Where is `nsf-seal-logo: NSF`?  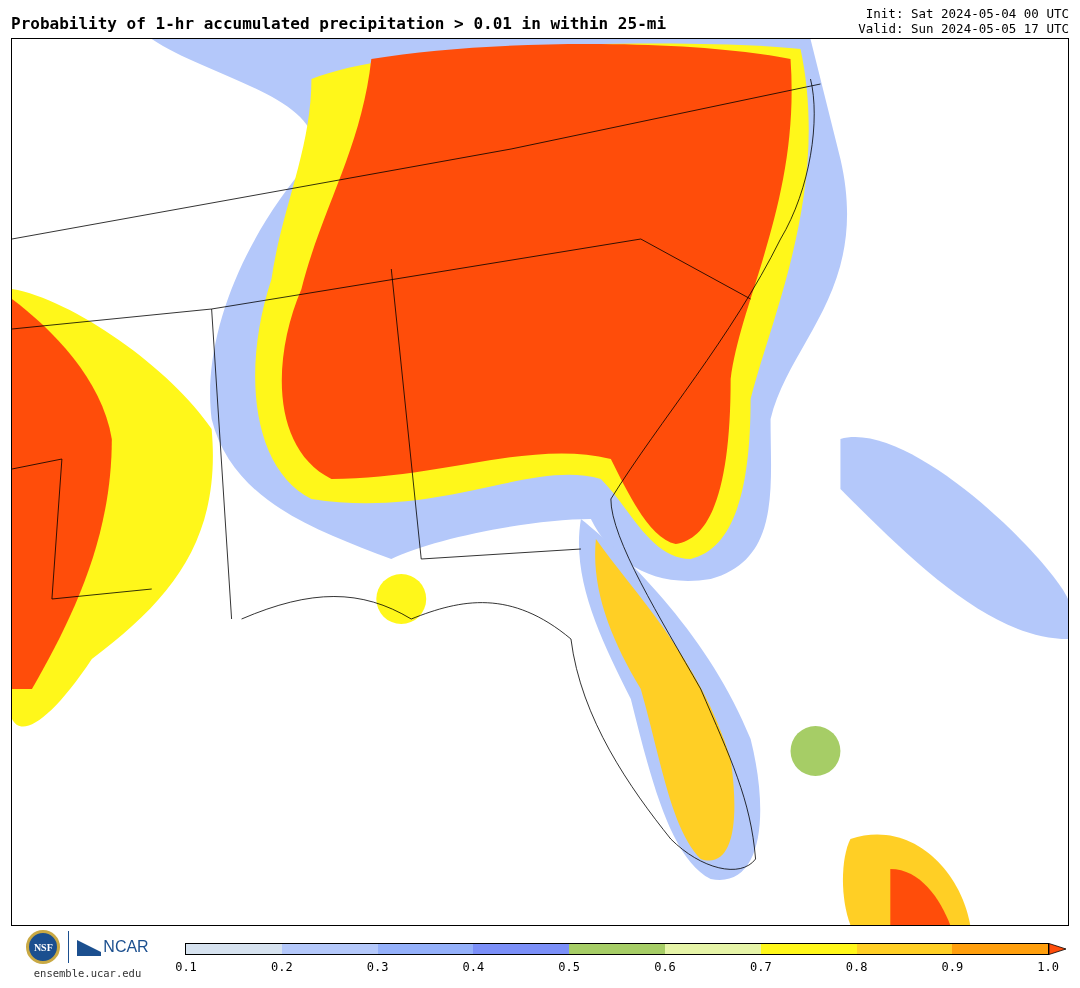
nsf-seal-logo: NSF is located at coordinates (43, 947).